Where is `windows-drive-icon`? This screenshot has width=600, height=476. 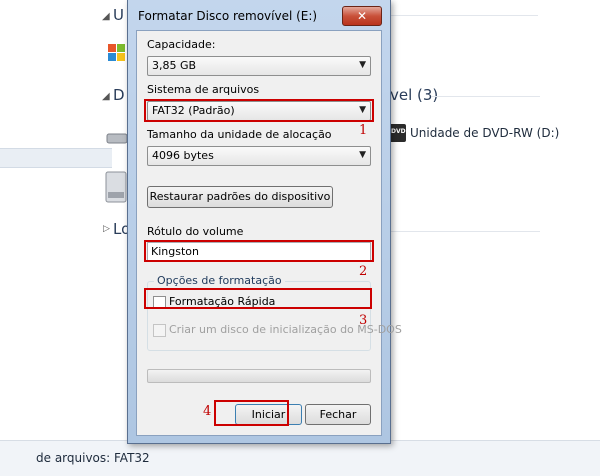
windows-drive-icon is located at coordinates (117, 53).